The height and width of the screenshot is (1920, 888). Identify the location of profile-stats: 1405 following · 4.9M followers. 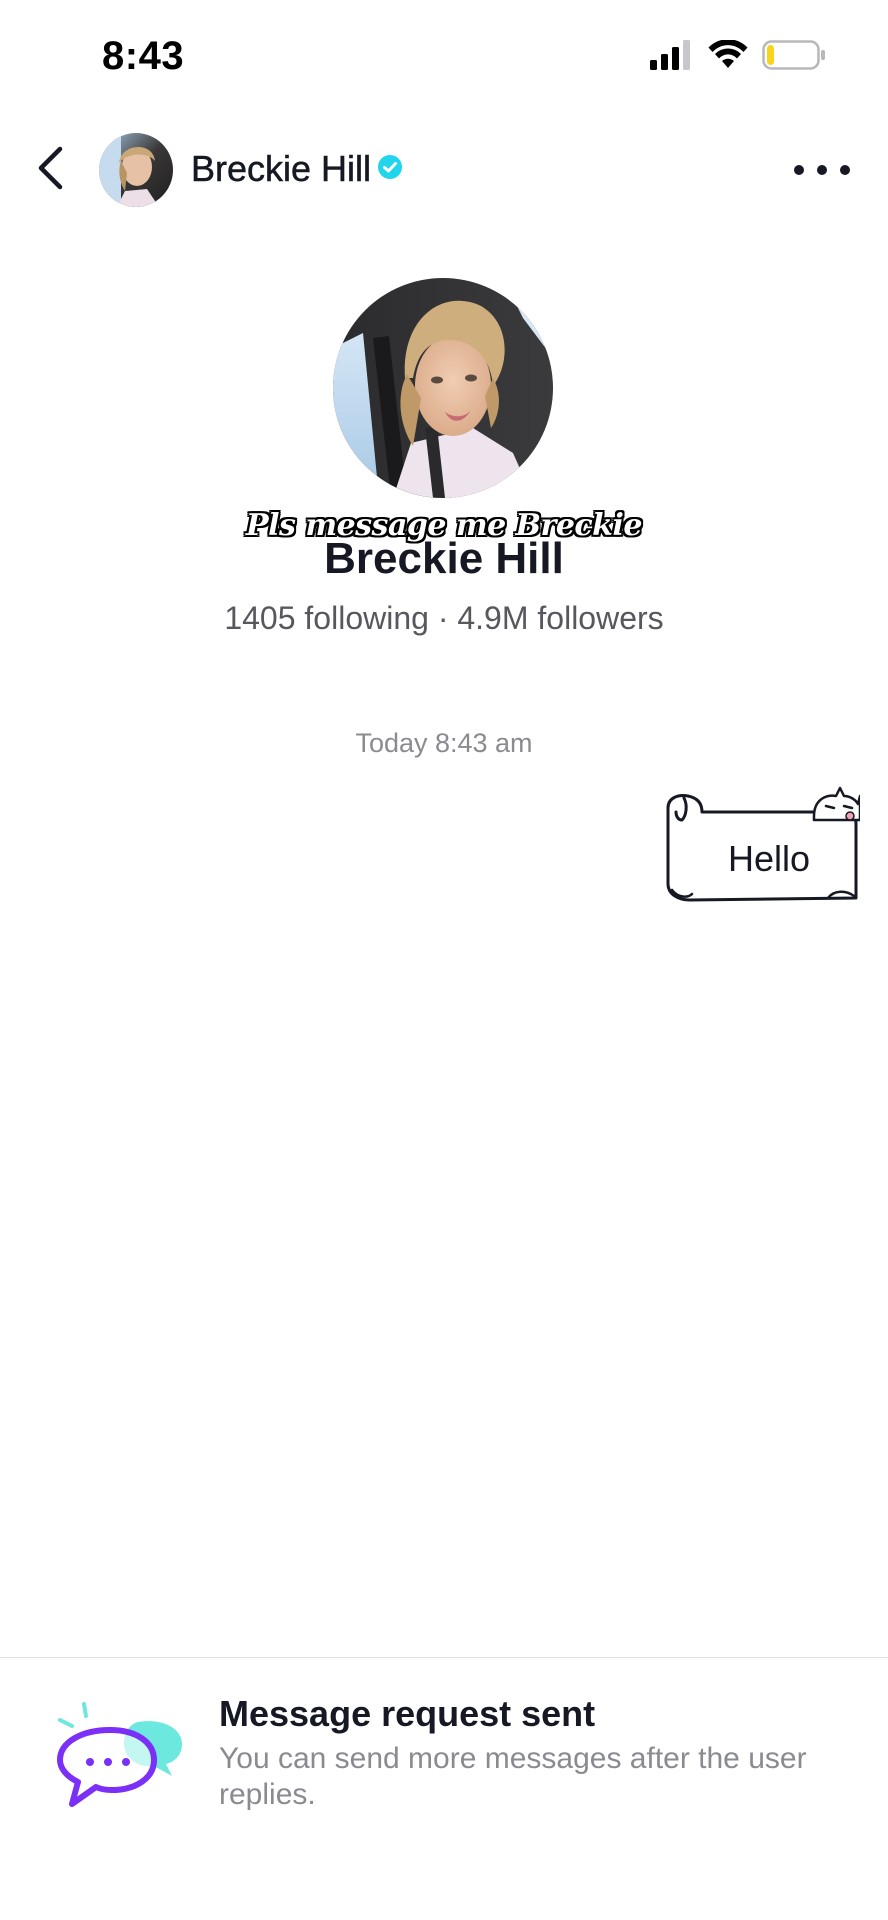
(444, 618).